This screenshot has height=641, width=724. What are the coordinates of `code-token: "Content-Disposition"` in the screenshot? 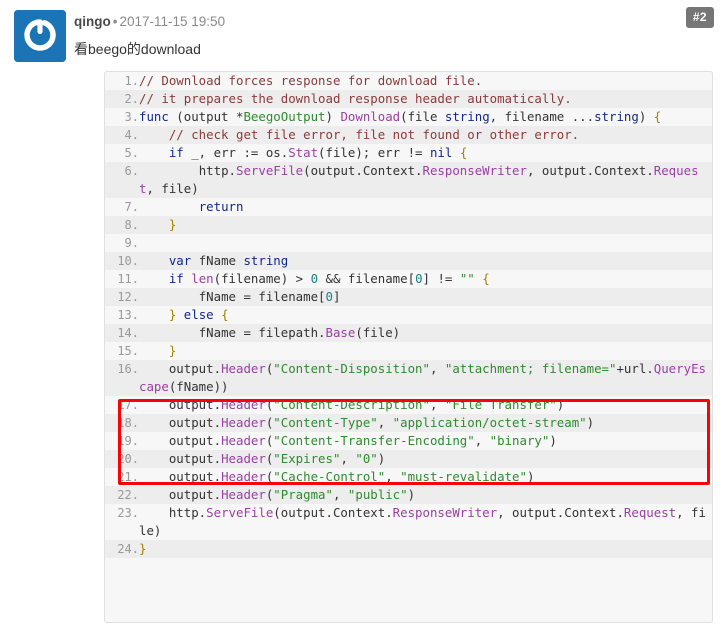 It's located at (351, 368).